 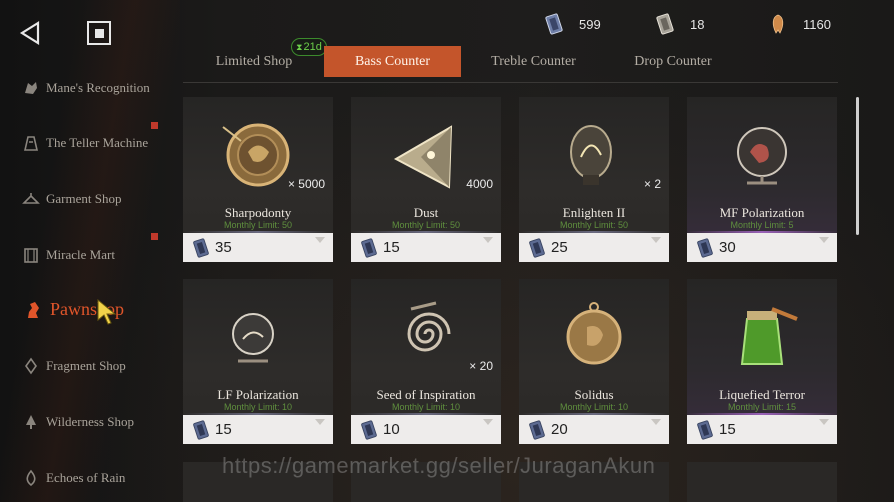 I want to click on shop-item-card: MF Polarization Monthly Limit: 5 30, so click(x=762, y=179).